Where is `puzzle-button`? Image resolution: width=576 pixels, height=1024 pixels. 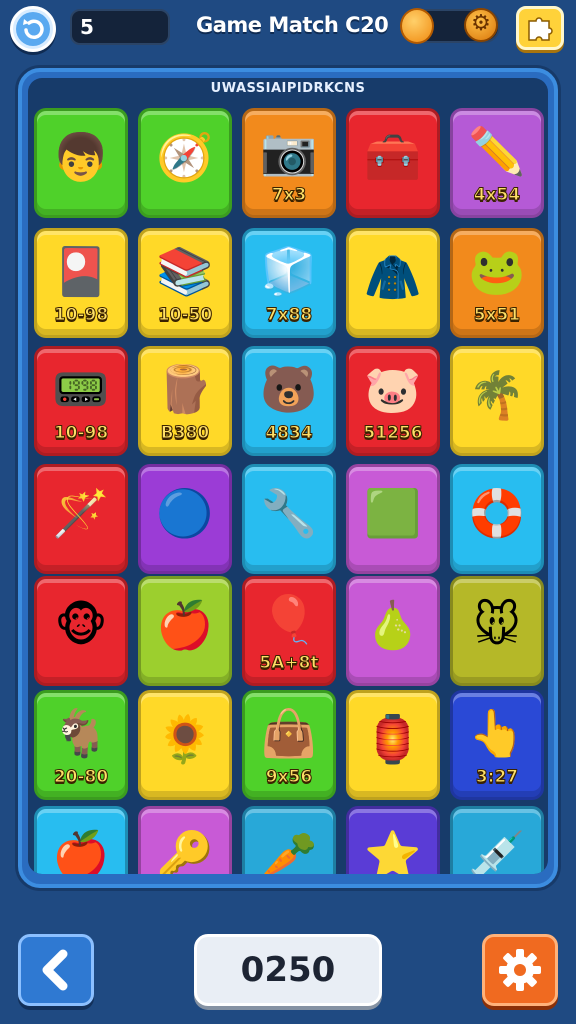 puzzle-button is located at coordinates (540, 28).